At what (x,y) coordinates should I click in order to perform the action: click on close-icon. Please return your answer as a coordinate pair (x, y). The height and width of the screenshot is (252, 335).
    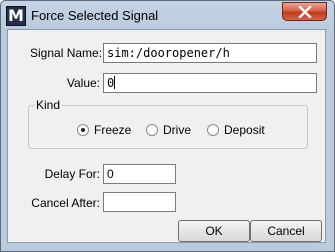
    Looking at the image, I should click on (305, 12).